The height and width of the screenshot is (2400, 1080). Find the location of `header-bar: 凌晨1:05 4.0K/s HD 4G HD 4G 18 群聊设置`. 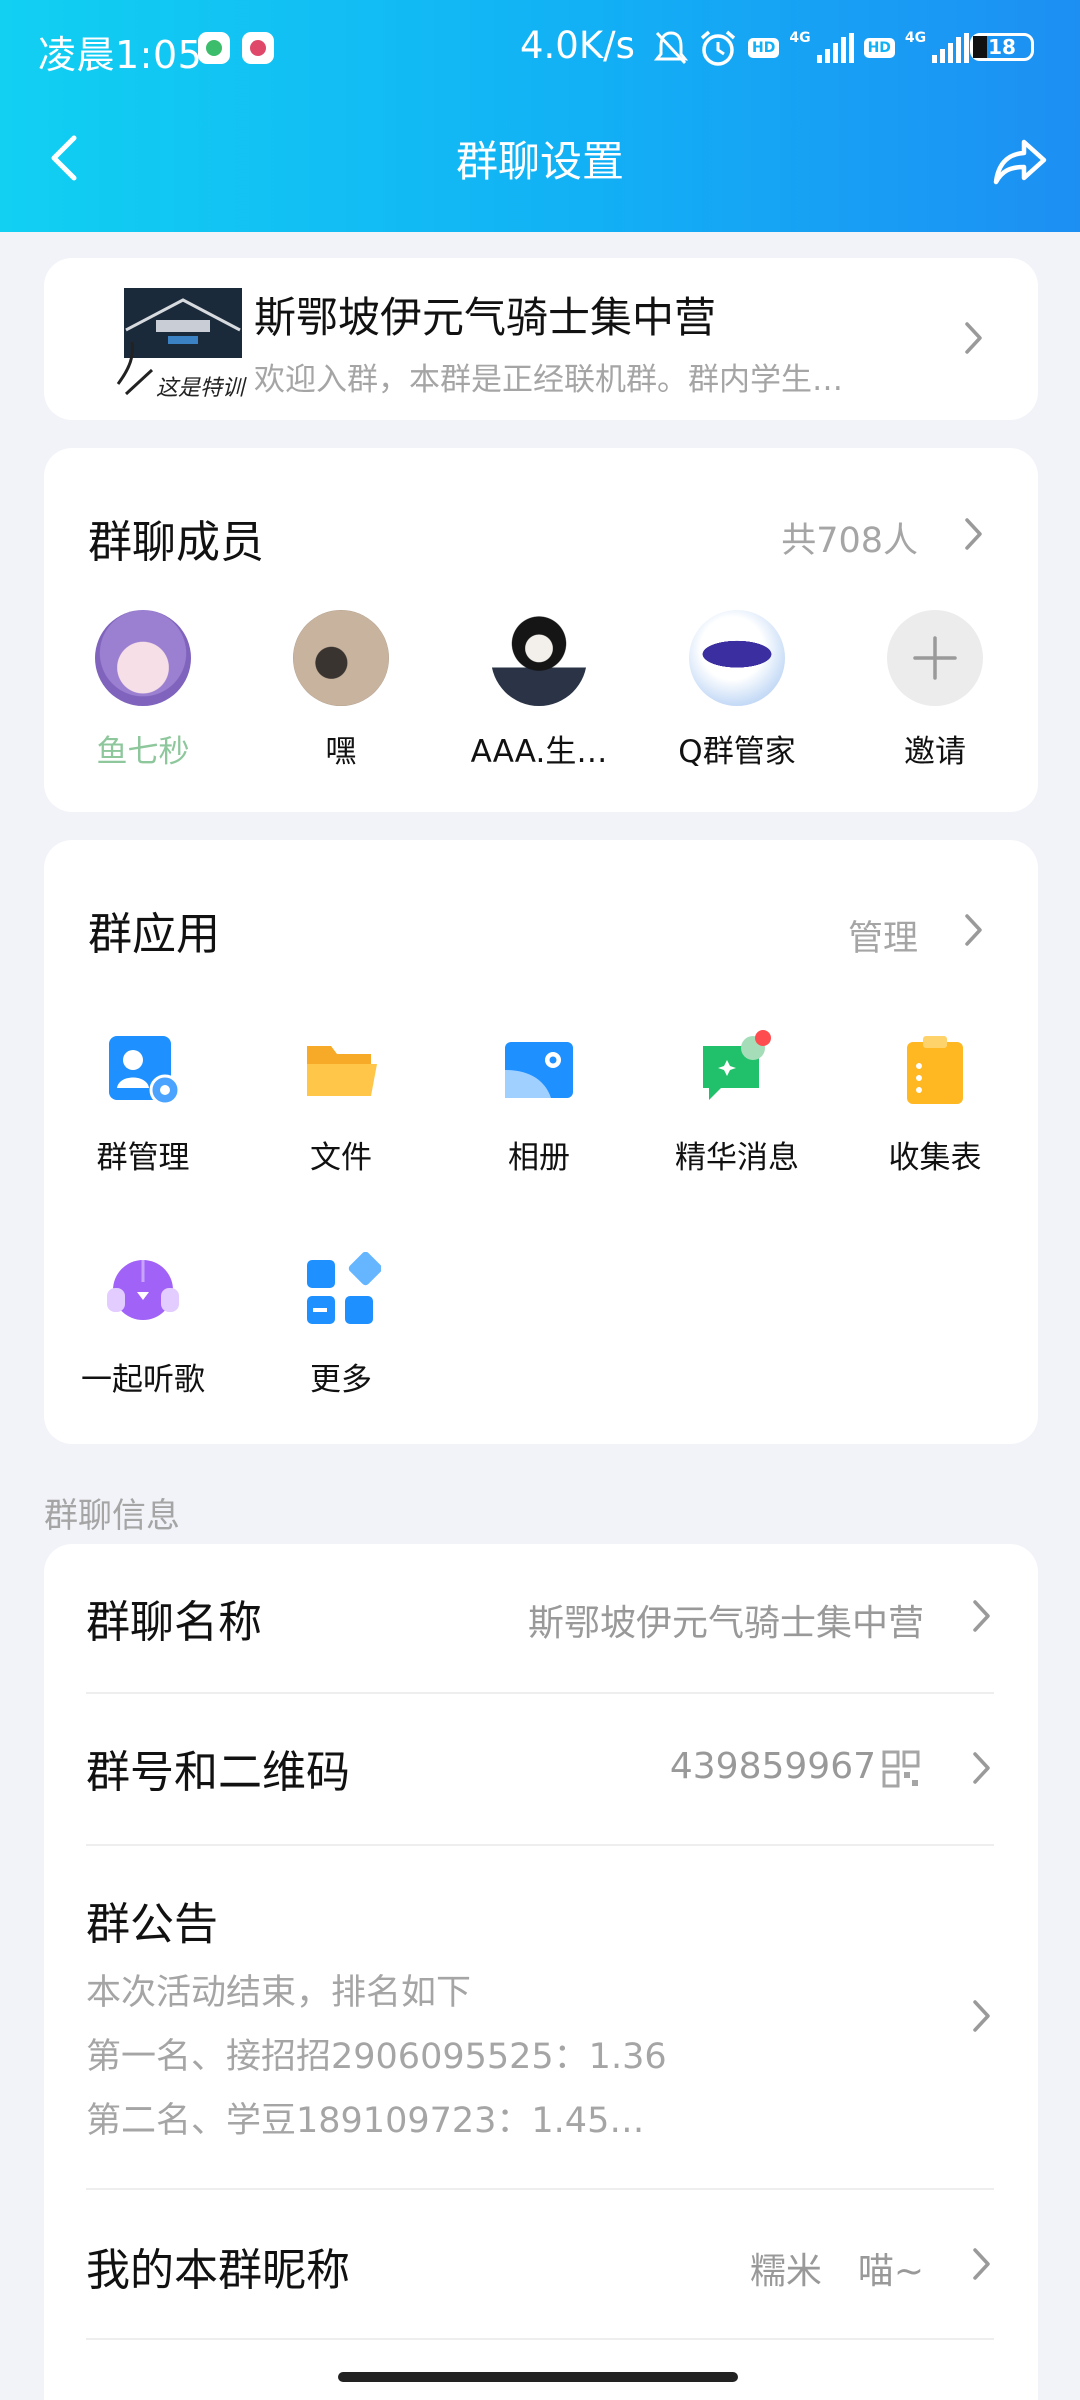

header-bar: 凌晨1:05 4.0K/s HD 4G HD 4G 18 群聊设置 is located at coordinates (540, 116).